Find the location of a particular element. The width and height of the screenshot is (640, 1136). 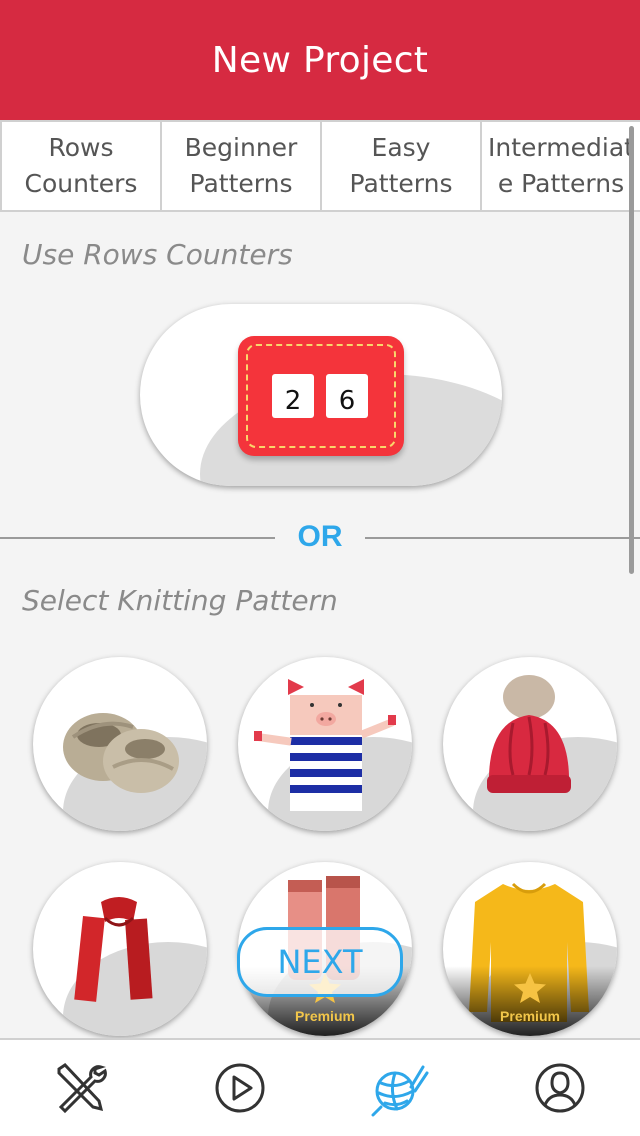

nav-tools is located at coordinates (80, 1088).